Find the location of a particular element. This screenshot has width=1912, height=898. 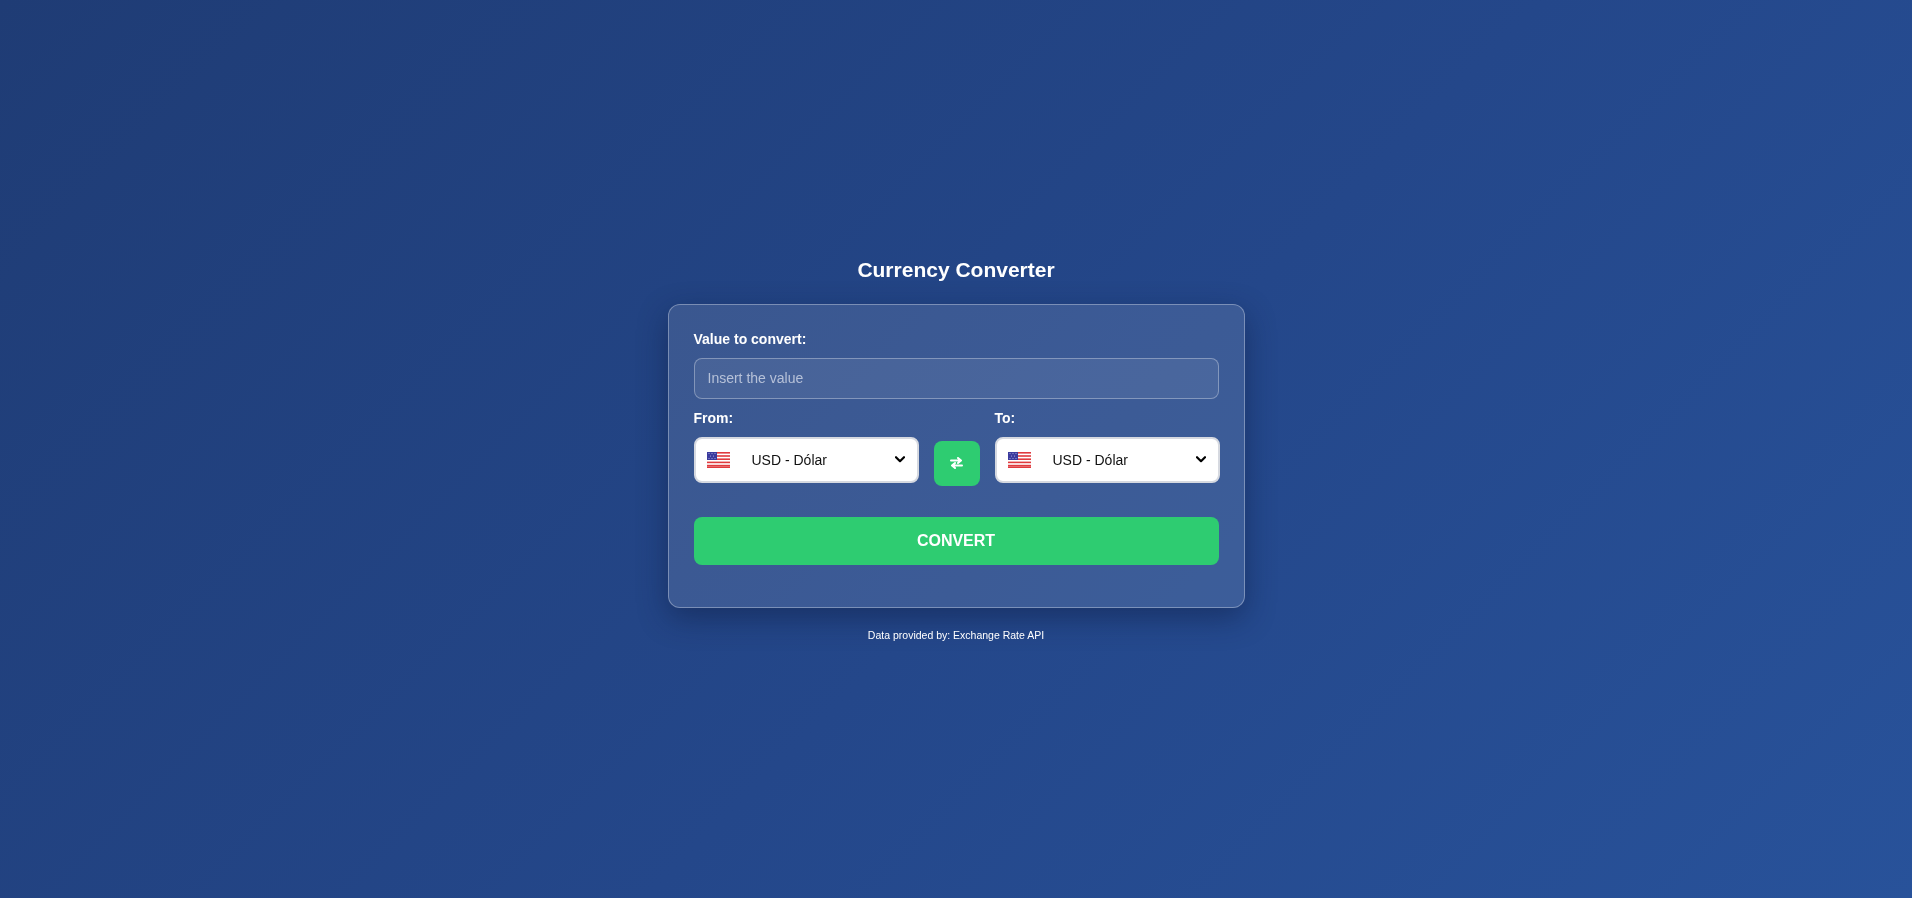

field-label: From: is located at coordinates (714, 418).